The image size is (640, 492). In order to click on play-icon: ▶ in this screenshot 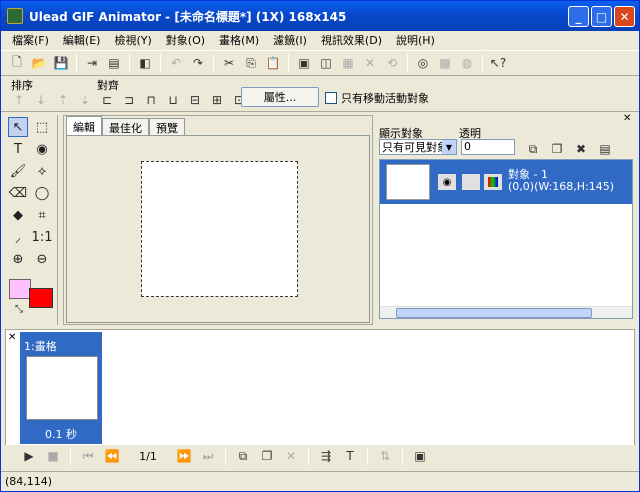, I will do `click(29, 456)`.